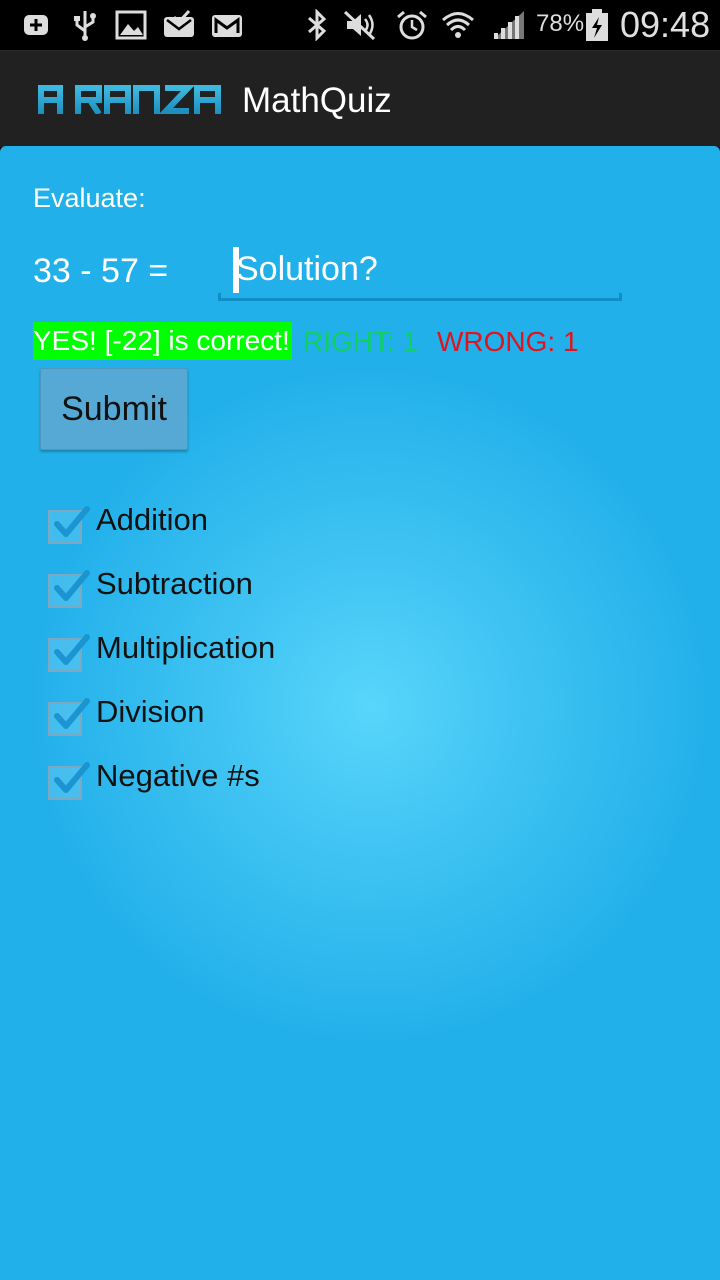 The height and width of the screenshot is (1280, 720). Describe the element at coordinates (361, 341) in the screenshot. I see `right-count: RIGHT: 1` at that location.